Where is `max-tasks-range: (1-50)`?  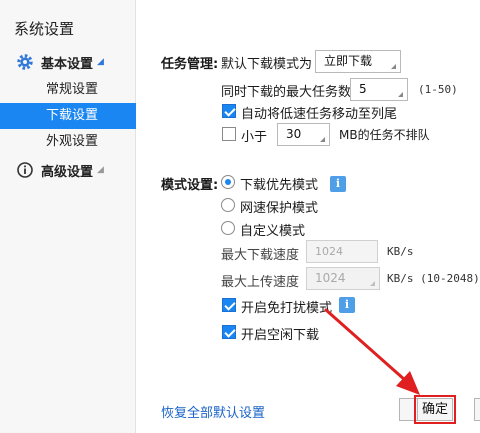
max-tasks-range: (1-50) is located at coordinates (438, 89).